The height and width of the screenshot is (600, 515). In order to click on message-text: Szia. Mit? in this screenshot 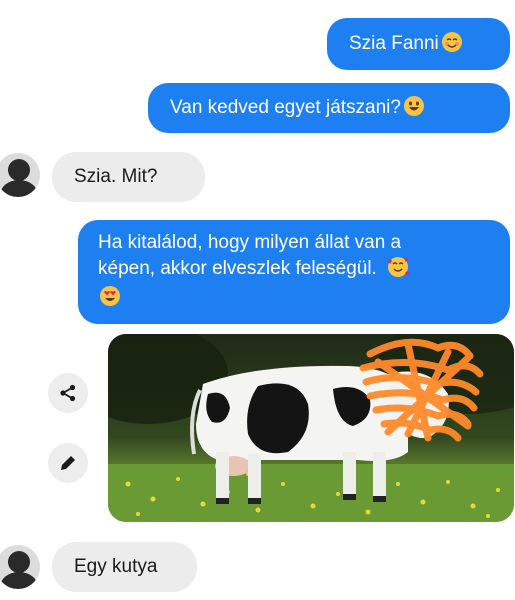, I will do `click(116, 176)`.